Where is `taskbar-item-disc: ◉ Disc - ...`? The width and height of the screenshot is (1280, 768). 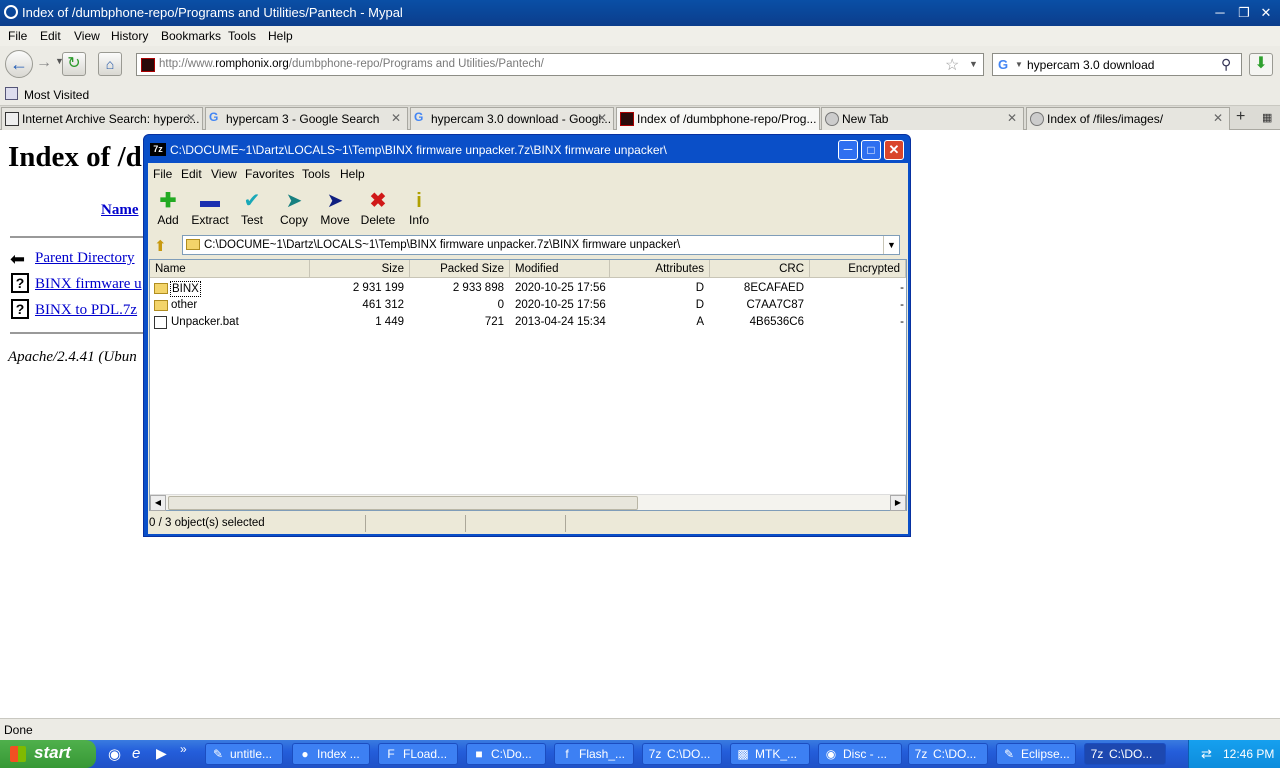
taskbar-item-disc: ◉ Disc - ... is located at coordinates (860, 754).